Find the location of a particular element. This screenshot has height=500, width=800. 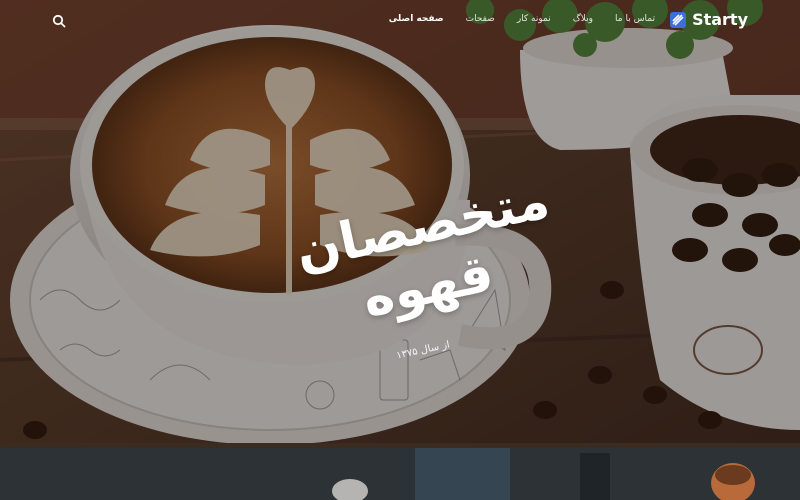

search-icon is located at coordinates (59, 20).